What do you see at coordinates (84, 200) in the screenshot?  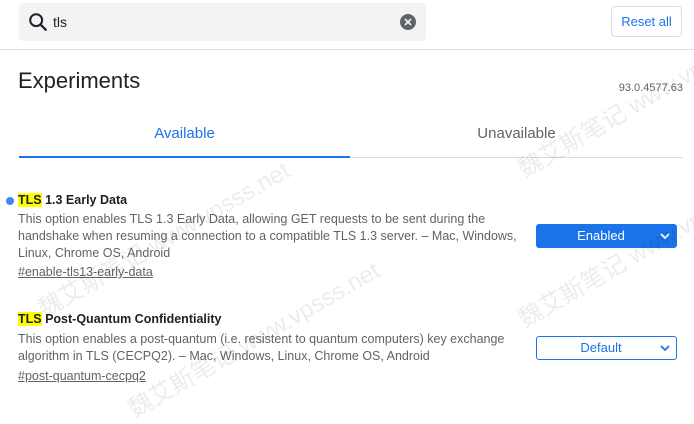 I see `experiment-title-text: 1.3 Early Data` at bounding box center [84, 200].